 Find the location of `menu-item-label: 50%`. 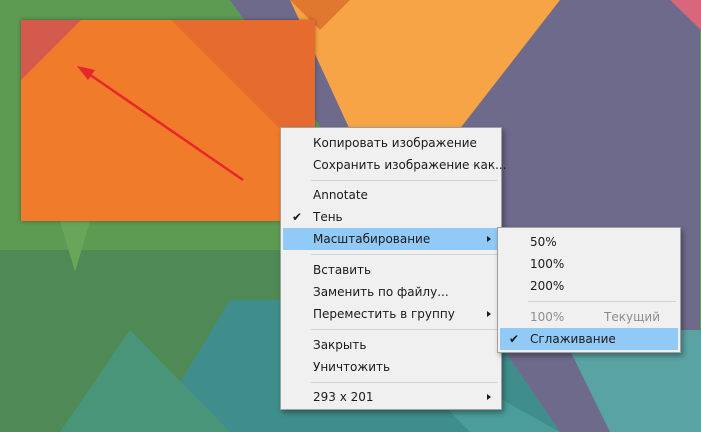

menu-item-label: 50% is located at coordinates (543, 242).